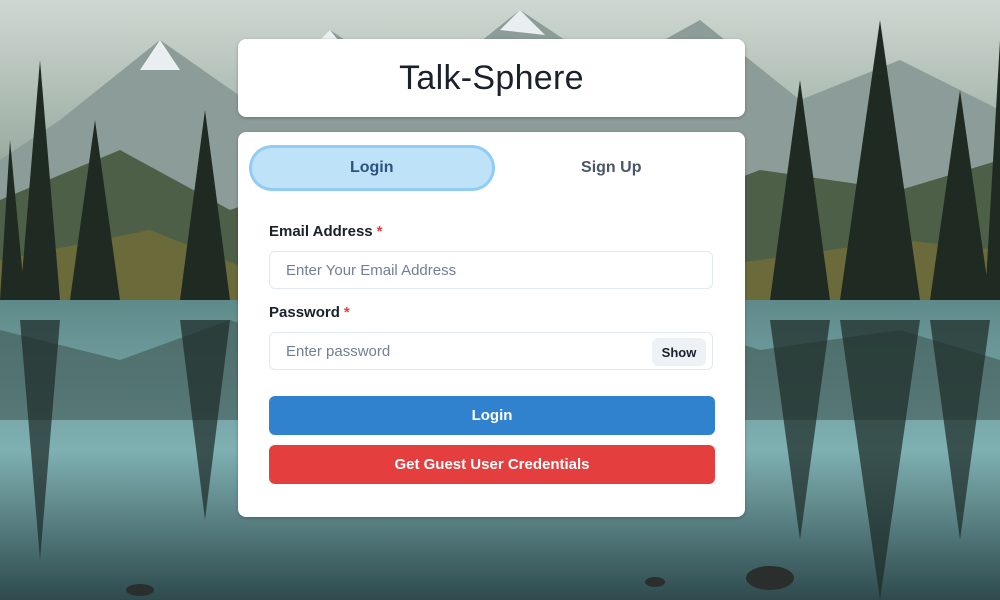 This screenshot has width=1000, height=600. What do you see at coordinates (379, 231) in the screenshot?
I see `email-required-mark: *` at bounding box center [379, 231].